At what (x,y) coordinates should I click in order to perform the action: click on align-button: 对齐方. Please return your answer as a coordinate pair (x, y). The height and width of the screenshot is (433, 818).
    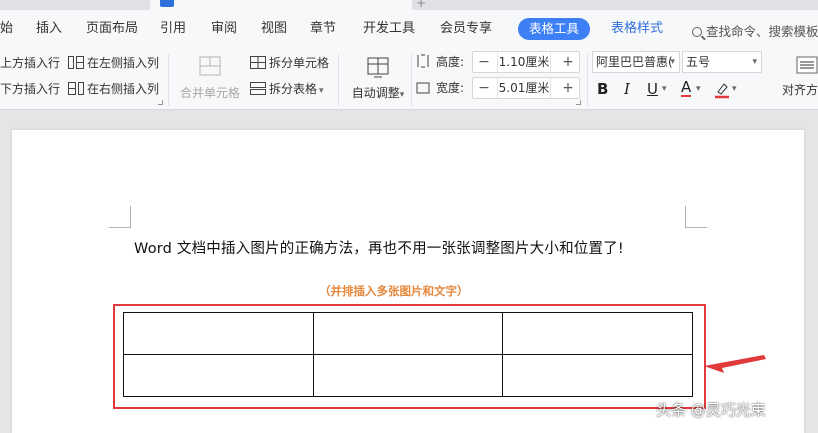
    Looking at the image, I should click on (800, 90).